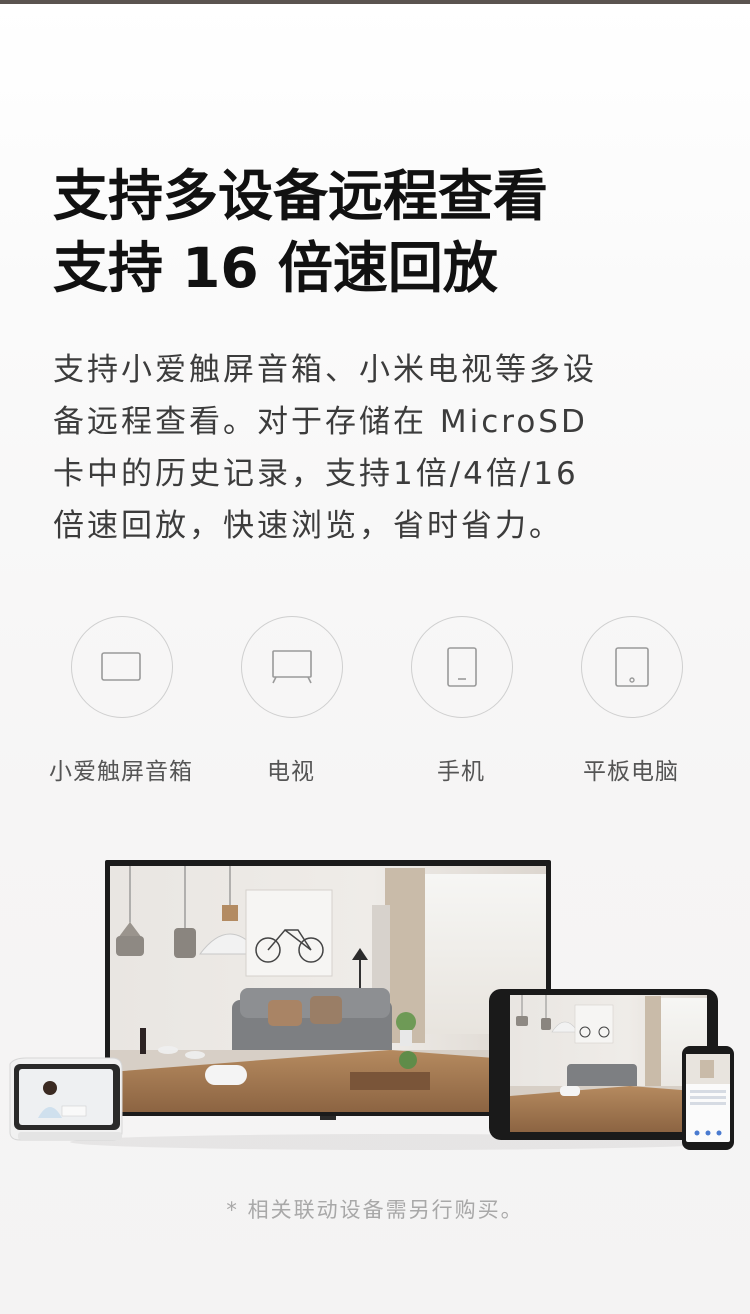 This screenshot has height=1314, width=750. Describe the element at coordinates (375, 704) in the screenshot. I see `device-list: 小爱触屏音箱 电视 手机 平板电脑` at that location.